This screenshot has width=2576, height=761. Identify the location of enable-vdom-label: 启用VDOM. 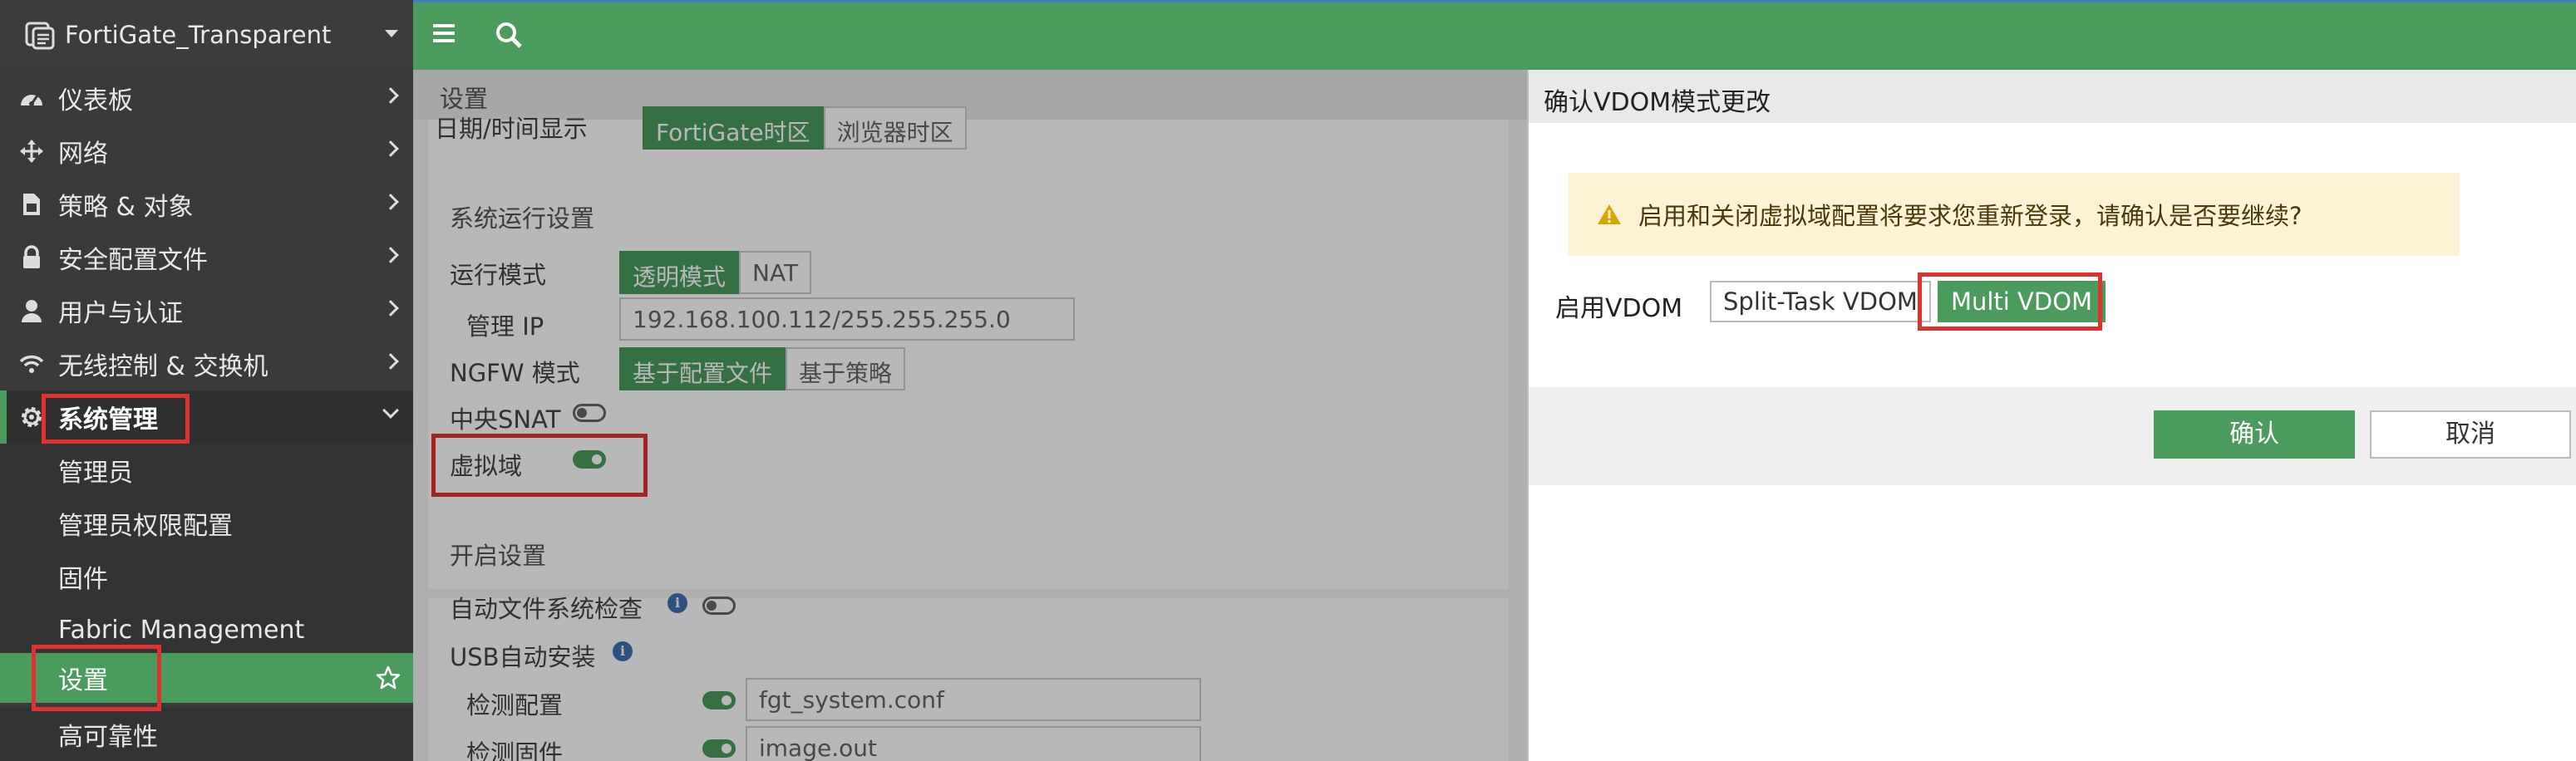
(1619, 308).